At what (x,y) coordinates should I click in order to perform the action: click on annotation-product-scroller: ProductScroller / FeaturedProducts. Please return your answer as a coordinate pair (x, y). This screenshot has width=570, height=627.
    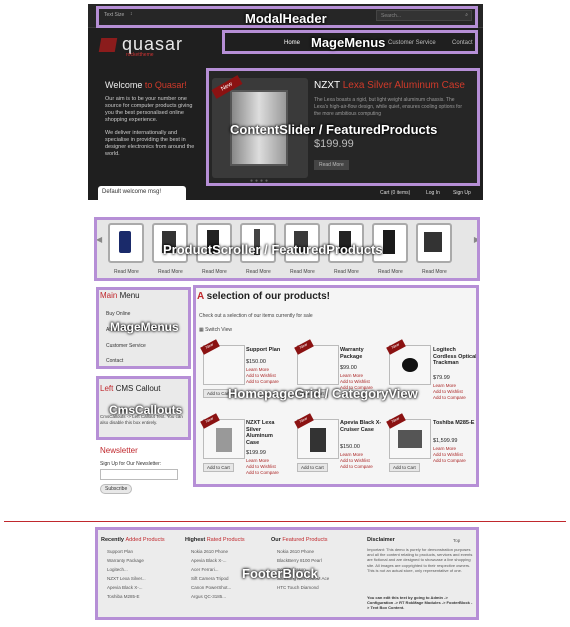
    Looking at the image, I should click on (287, 249).